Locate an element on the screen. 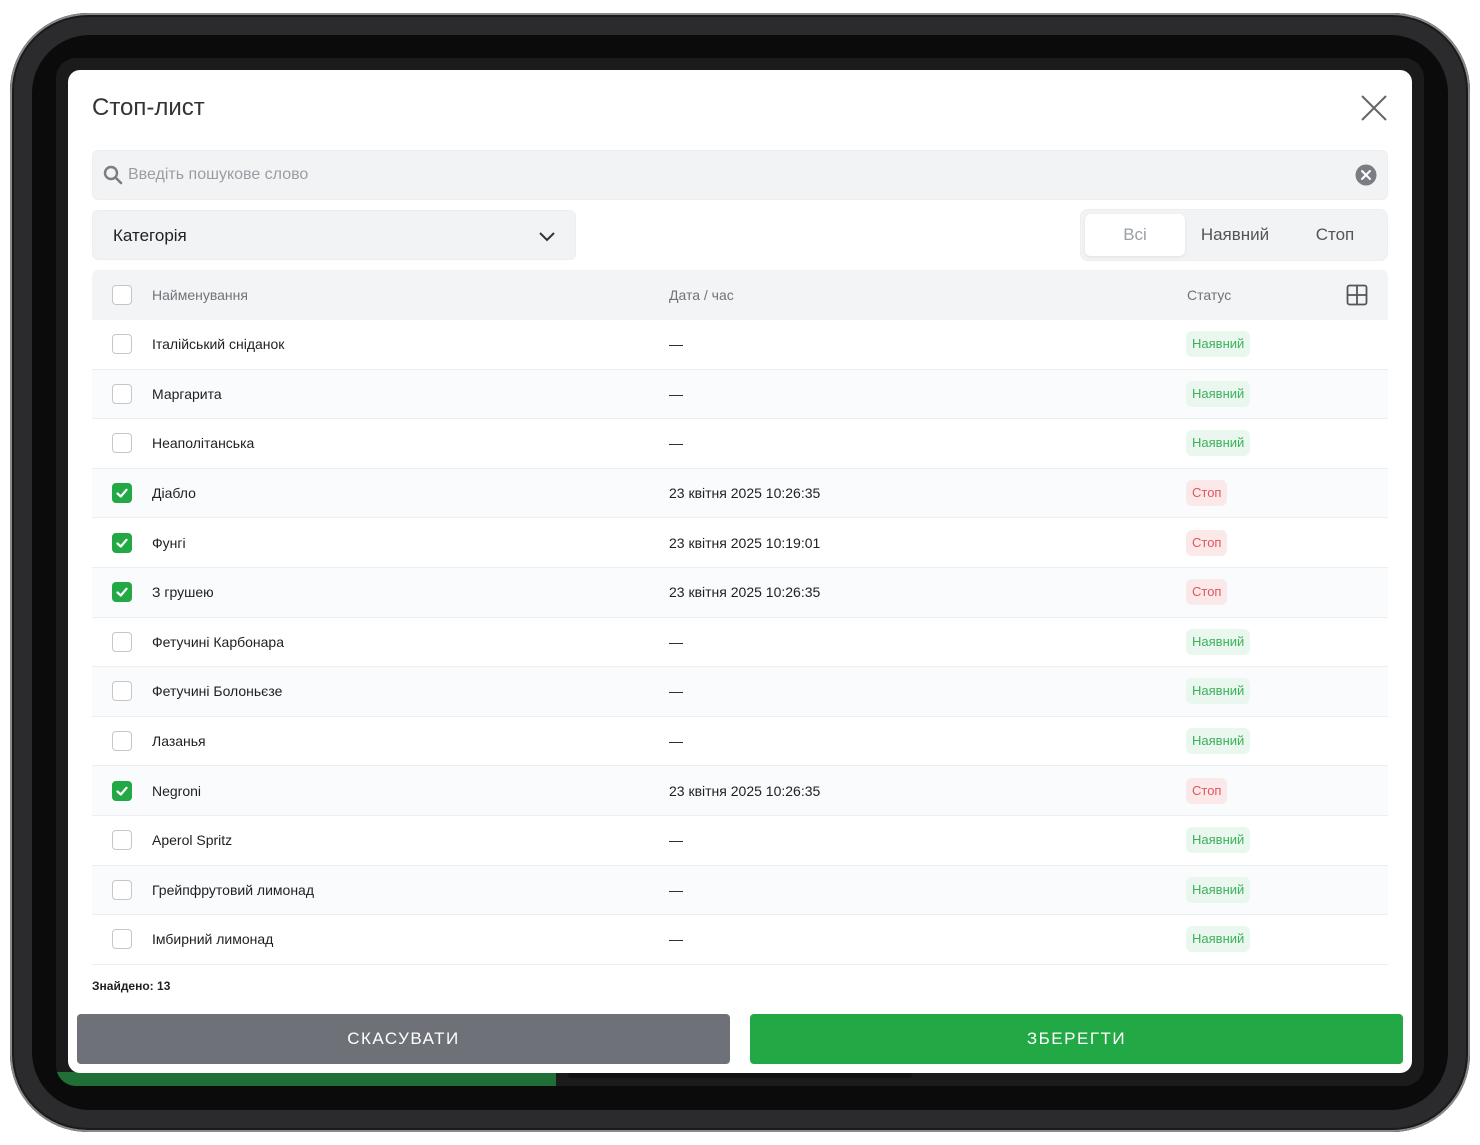 This screenshot has height=1145, width=1480. save-button: ЗБЕРЕГТИ is located at coordinates (1076, 1039).